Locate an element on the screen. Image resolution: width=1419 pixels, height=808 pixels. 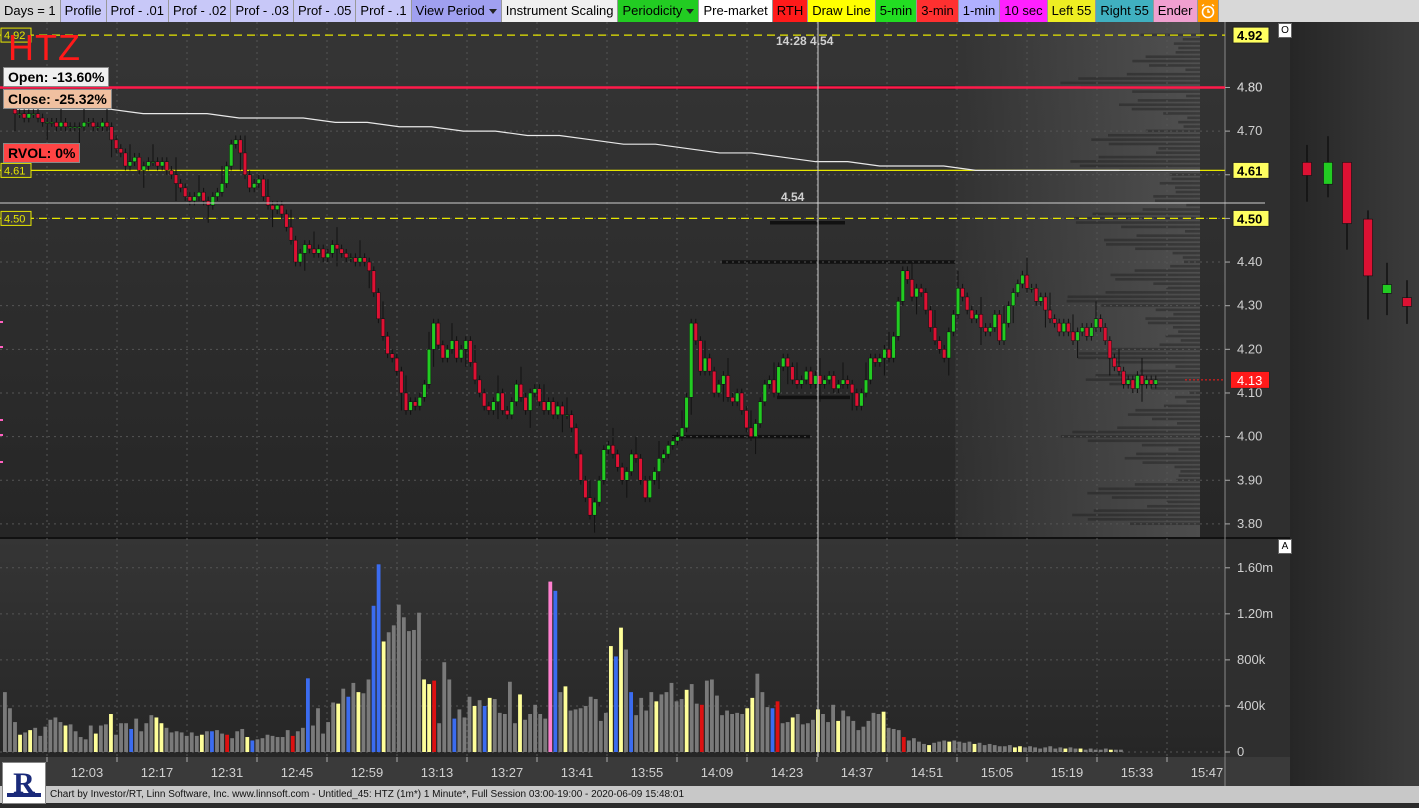
price-tick-label: 3.90 is located at coordinates (1249, 479).